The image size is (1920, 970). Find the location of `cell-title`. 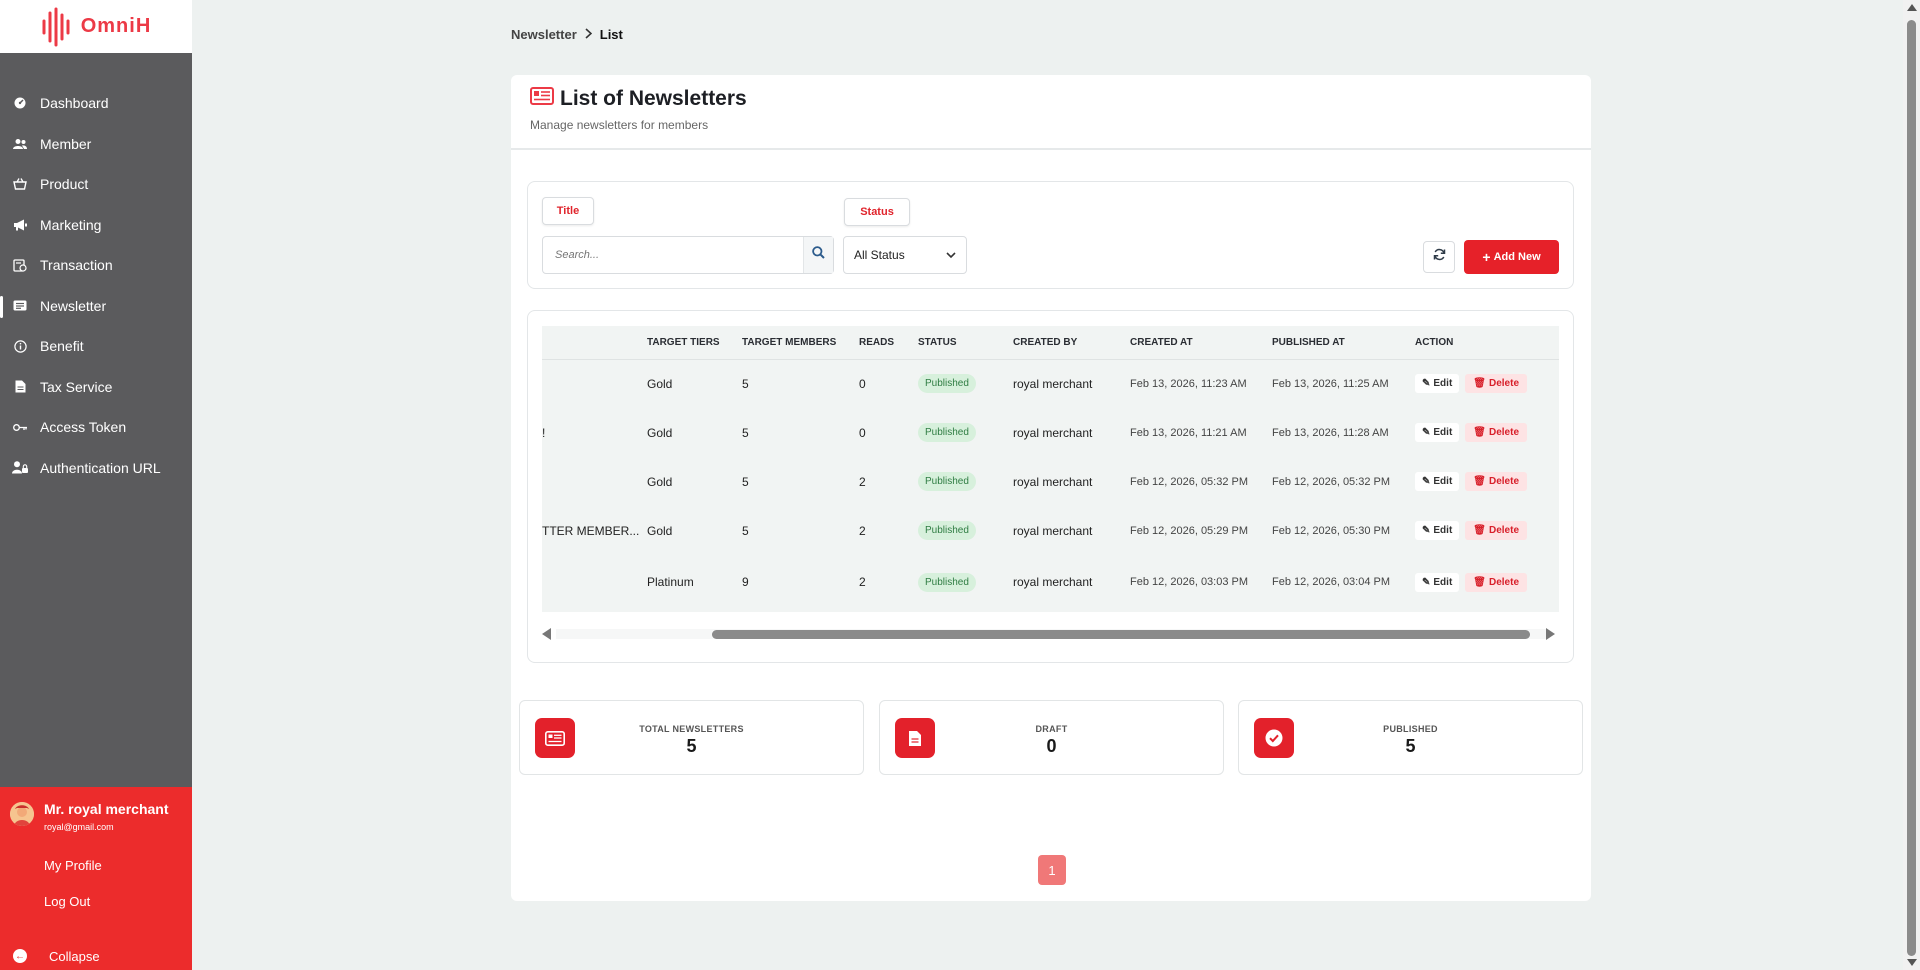

cell-title is located at coordinates (594, 383).